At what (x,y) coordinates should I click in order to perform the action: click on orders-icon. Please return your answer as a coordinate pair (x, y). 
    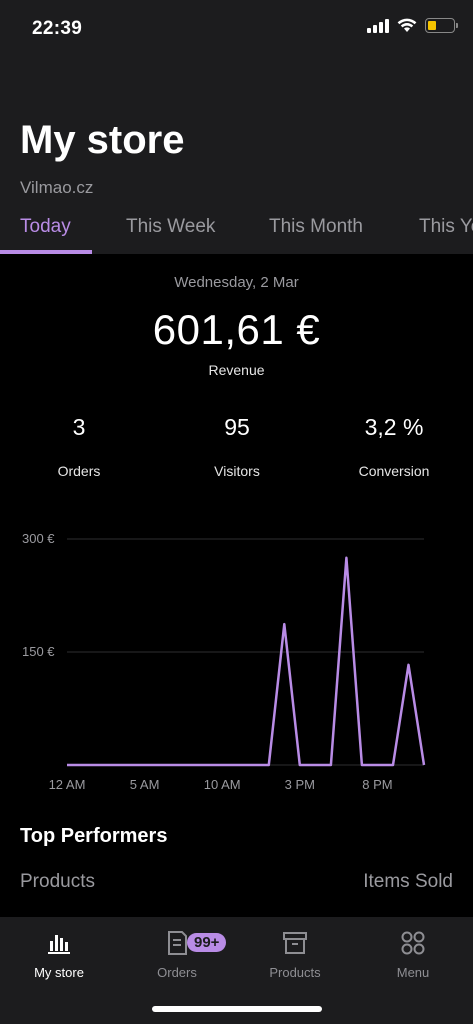
    Looking at the image, I should click on (177, 943).